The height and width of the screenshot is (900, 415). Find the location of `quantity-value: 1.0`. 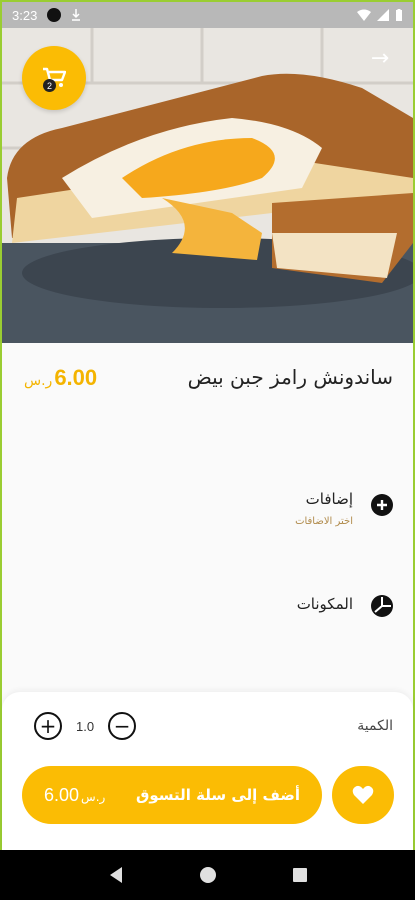

quantity-value: 1.0 is located at coordinates (85, 726).